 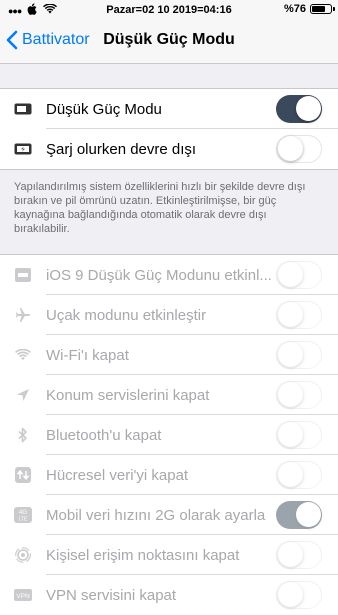 I want to click on option-row-2g: 4G LTE Mobil veri hızını 2G olarak ayarla, so click(x=169, y=515).